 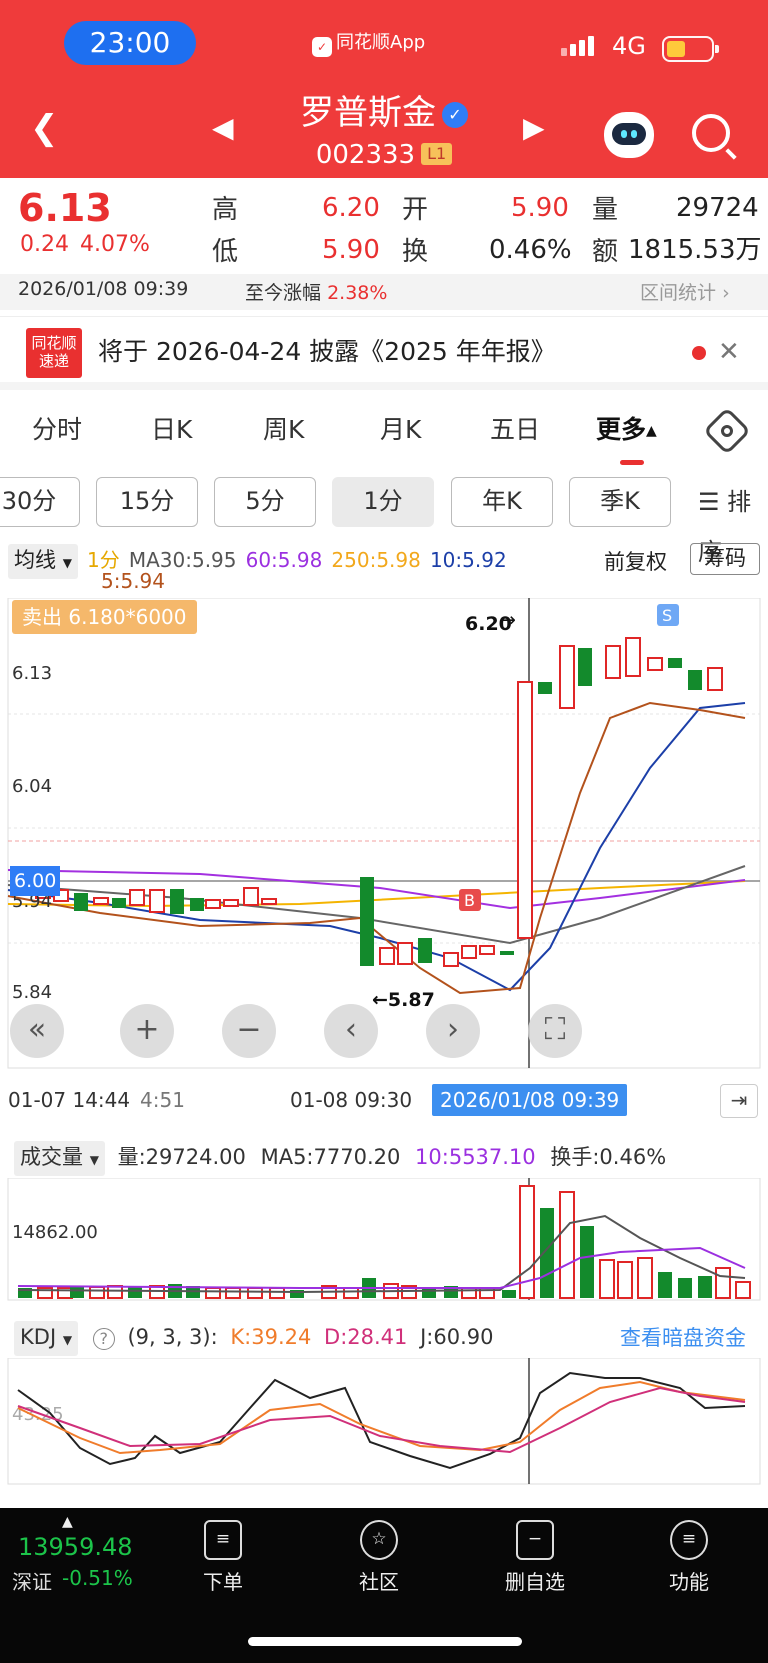 I want to click on period-1m: 1分, so click(x=383, y=502).